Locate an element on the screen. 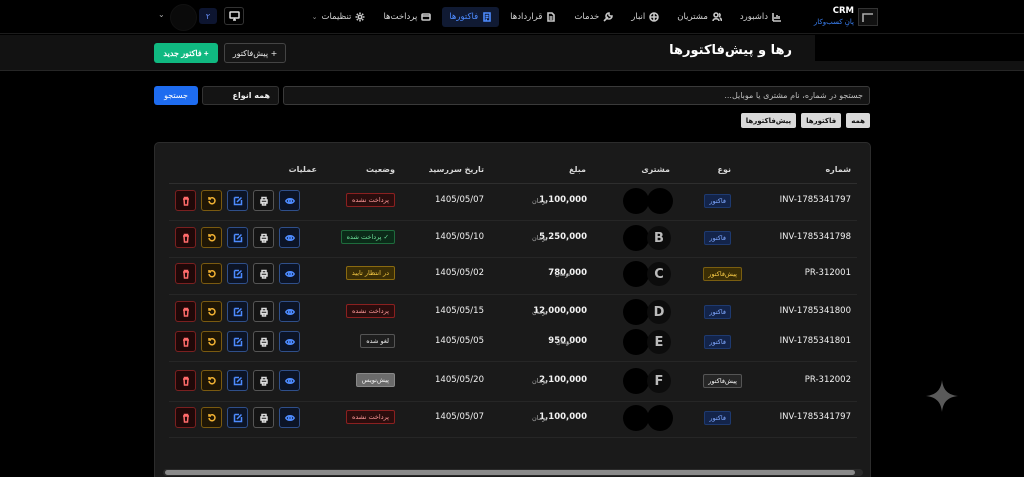  nav-invoices: فاکتورها is located at coordinates (471, 17).